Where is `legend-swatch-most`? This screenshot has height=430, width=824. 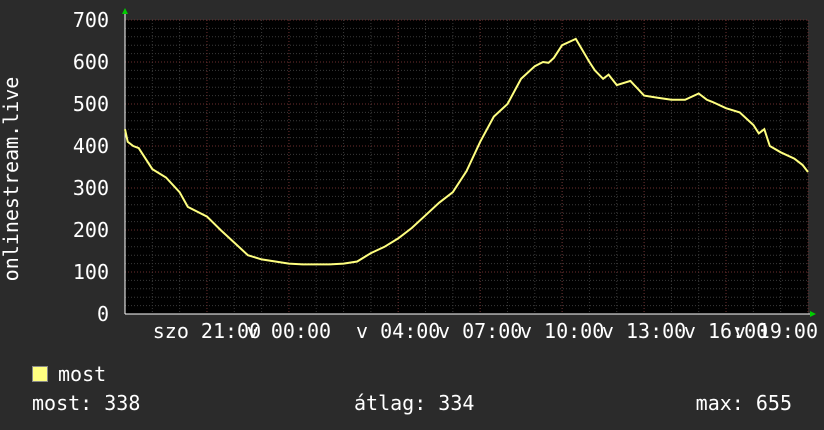
legend-swatch-most is located at coordinates (40, 374).